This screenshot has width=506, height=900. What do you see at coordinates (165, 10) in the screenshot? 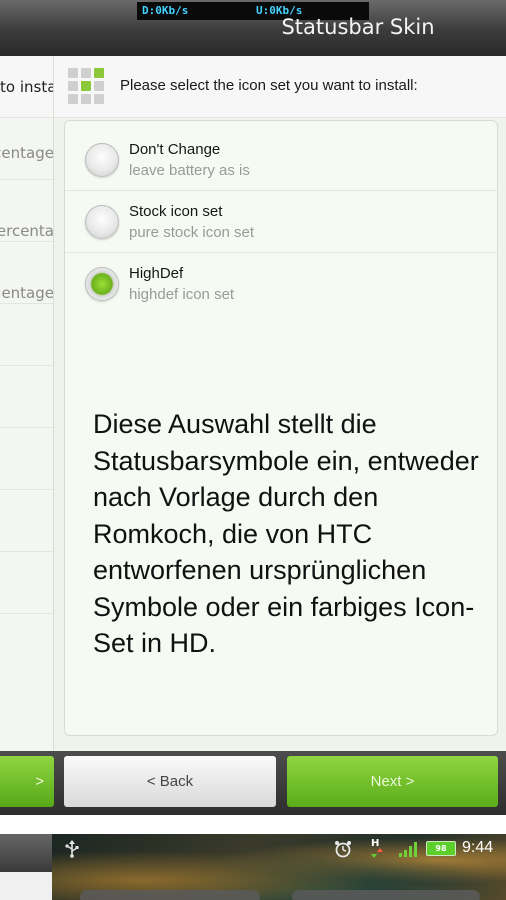
I see `download-speed-text: D:0Kb/s` at bounding box center [165, 10].